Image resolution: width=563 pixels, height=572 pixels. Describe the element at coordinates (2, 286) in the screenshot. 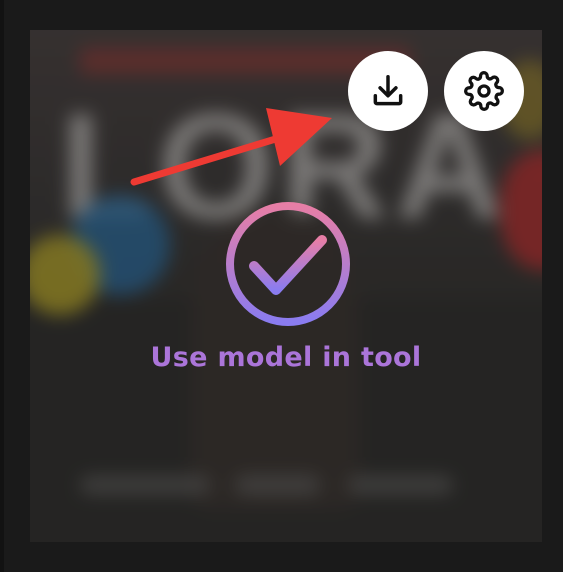

I see `left-edge` at that location.